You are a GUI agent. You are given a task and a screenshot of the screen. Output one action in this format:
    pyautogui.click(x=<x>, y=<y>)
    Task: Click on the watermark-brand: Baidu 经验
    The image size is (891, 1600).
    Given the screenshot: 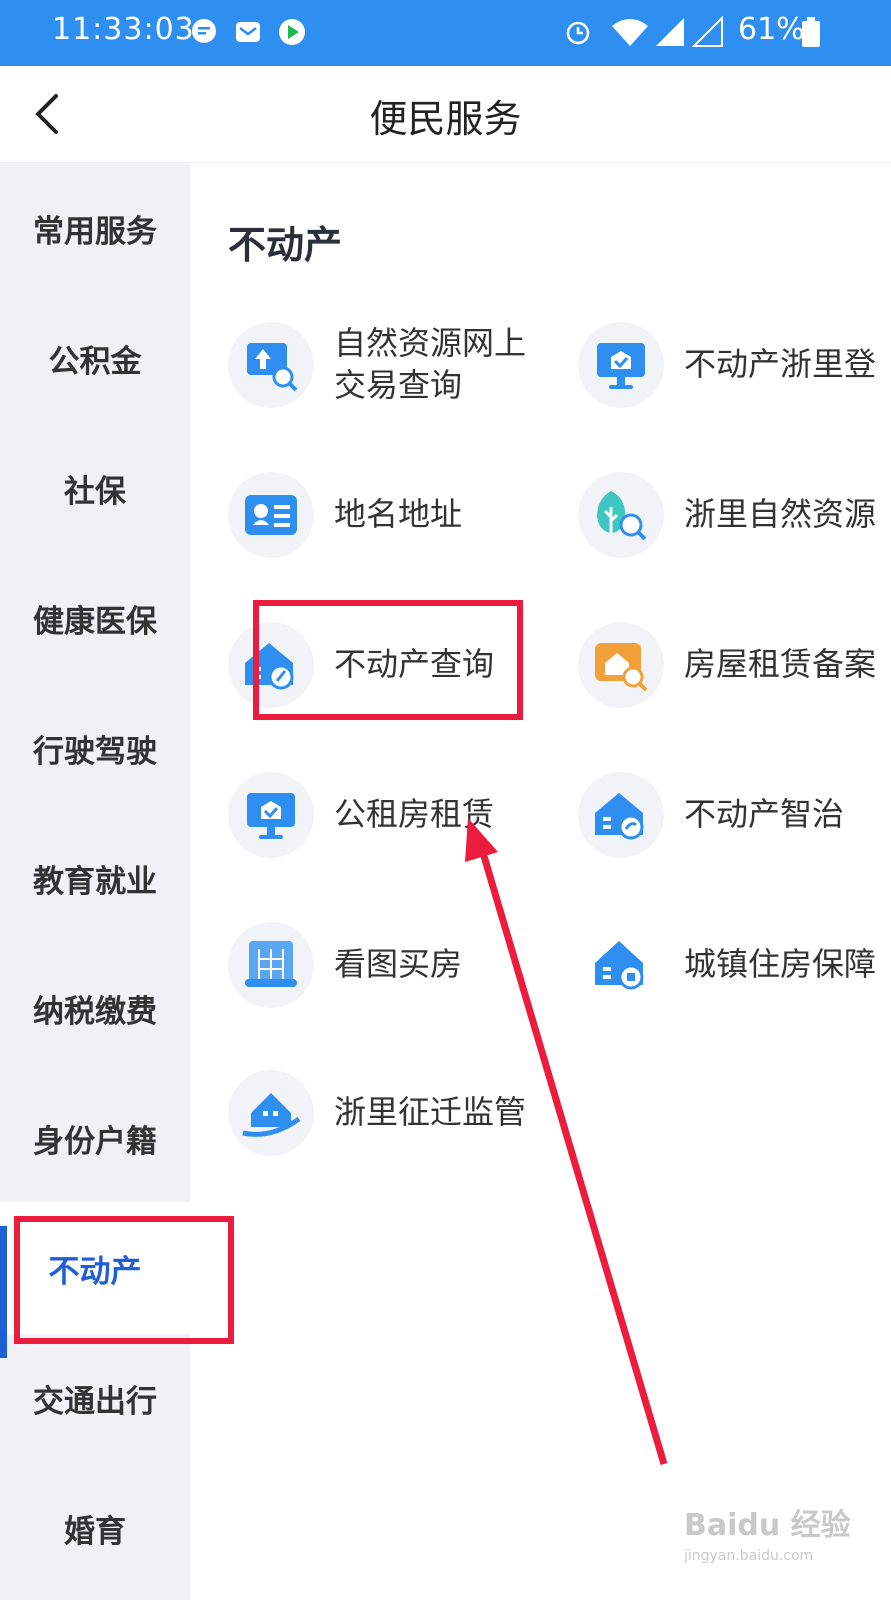 What is the action you would take?
    pyautogui.click(x=767, y=1525)
    